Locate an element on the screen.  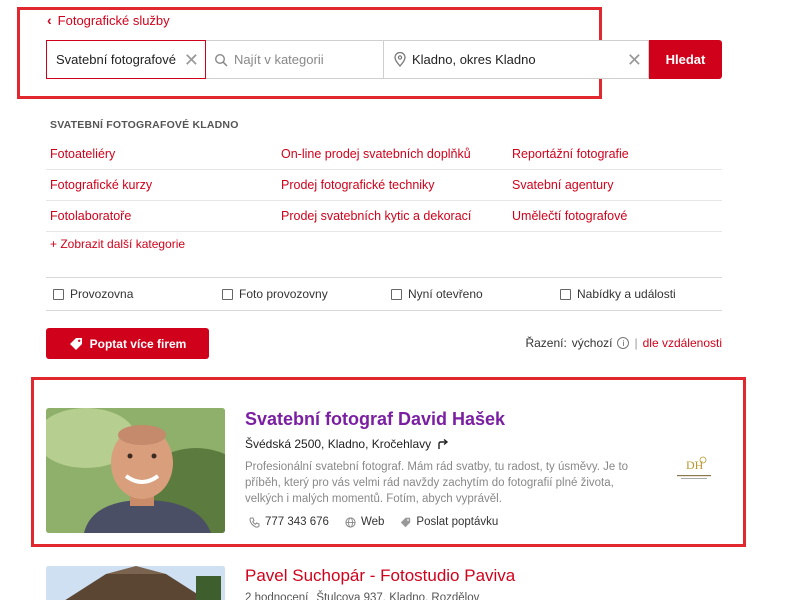
sort-control: Řazení: výchozí i | dle vzdálenosti is located at coordinates (623, 343).